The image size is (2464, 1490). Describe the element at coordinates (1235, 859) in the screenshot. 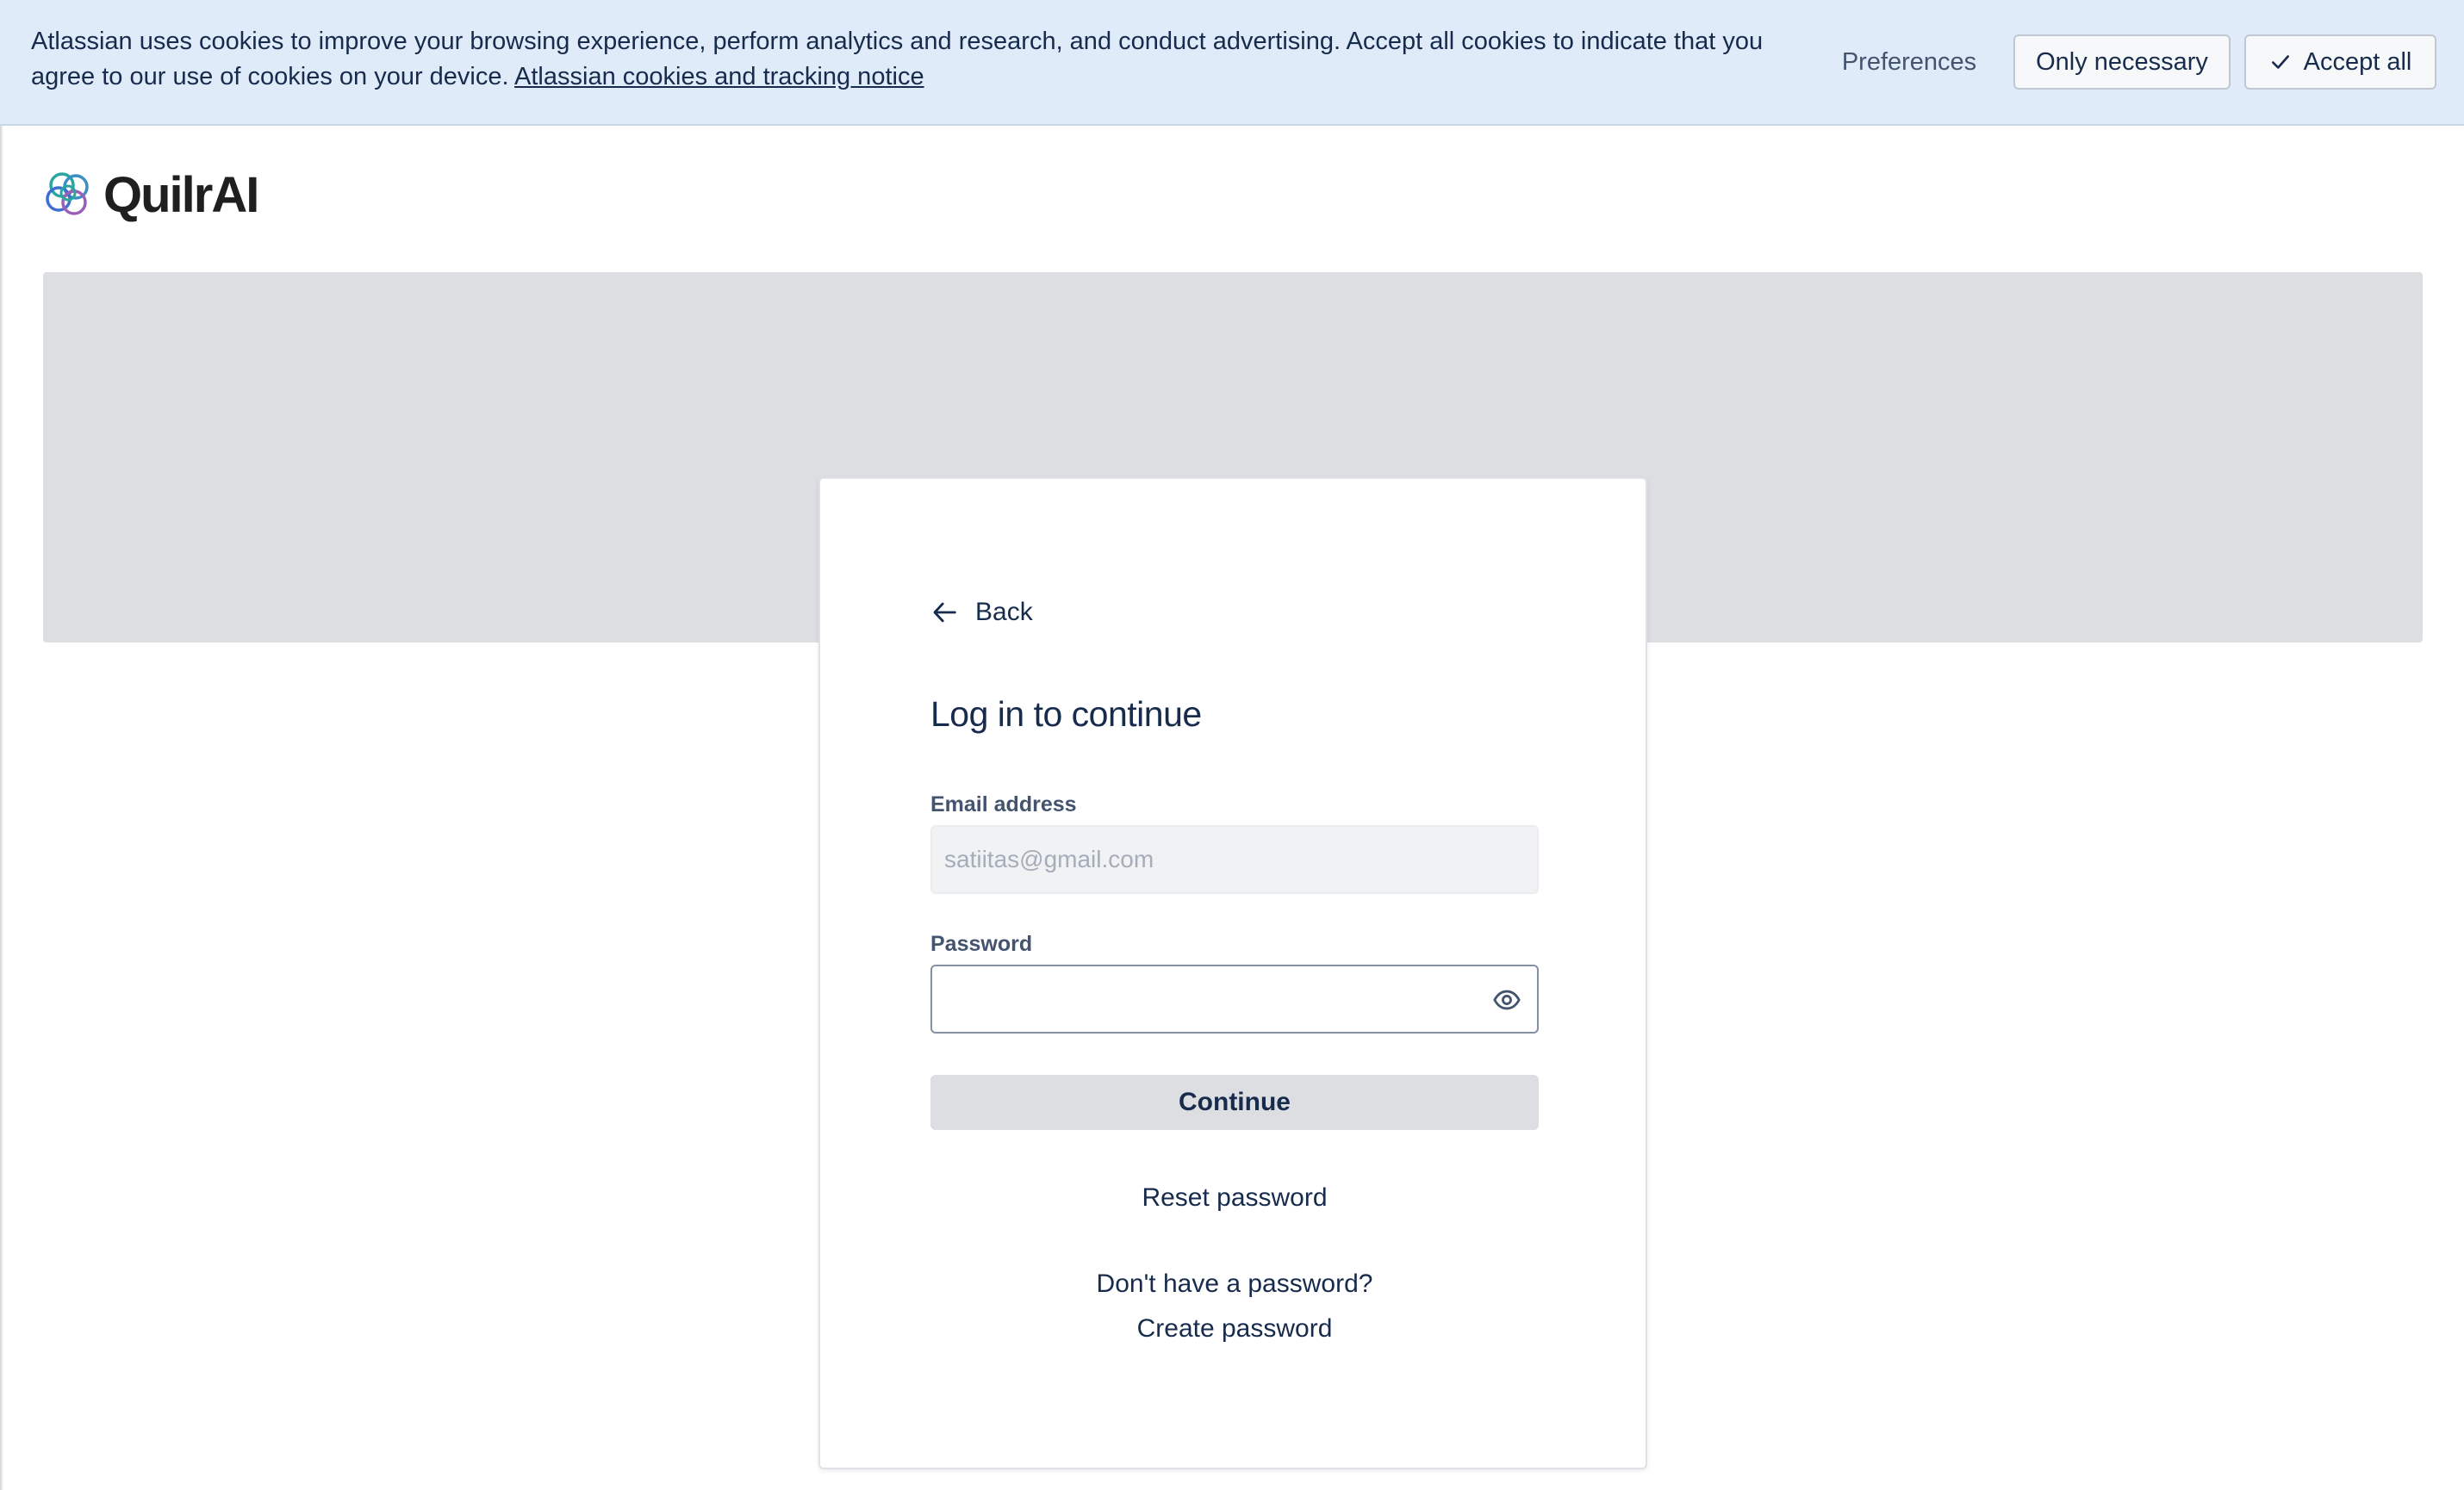

I see `email-field` at that location.